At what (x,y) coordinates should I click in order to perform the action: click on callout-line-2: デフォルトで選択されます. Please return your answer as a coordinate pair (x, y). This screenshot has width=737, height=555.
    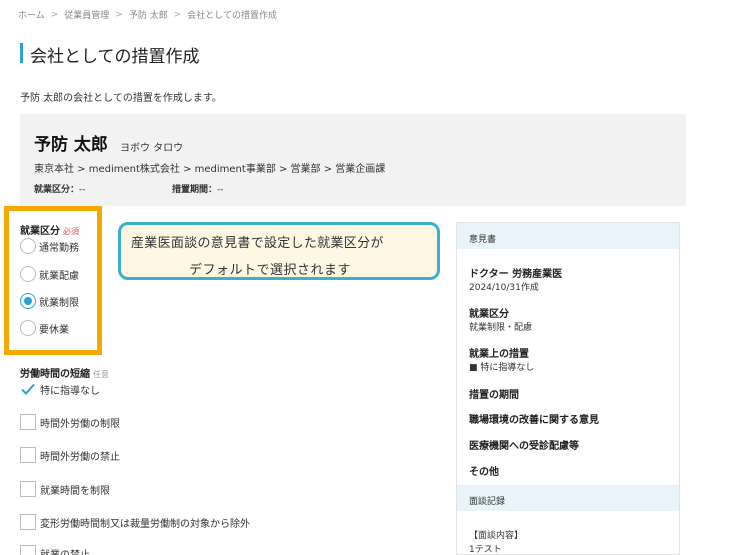
    Looking at the image, I should click on (270, 270).